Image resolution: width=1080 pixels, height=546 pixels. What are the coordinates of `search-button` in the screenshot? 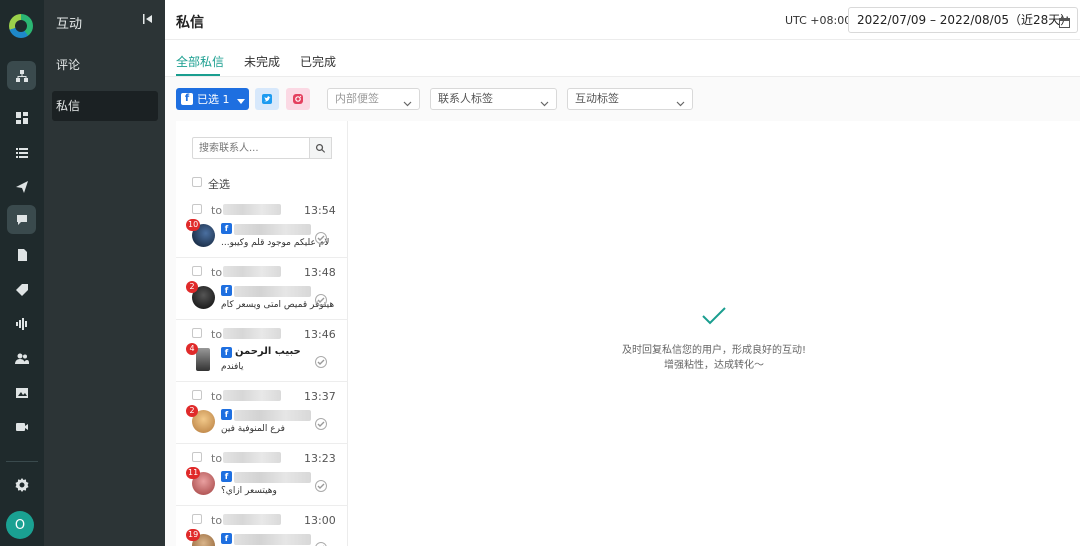 It's located at (321, 148).